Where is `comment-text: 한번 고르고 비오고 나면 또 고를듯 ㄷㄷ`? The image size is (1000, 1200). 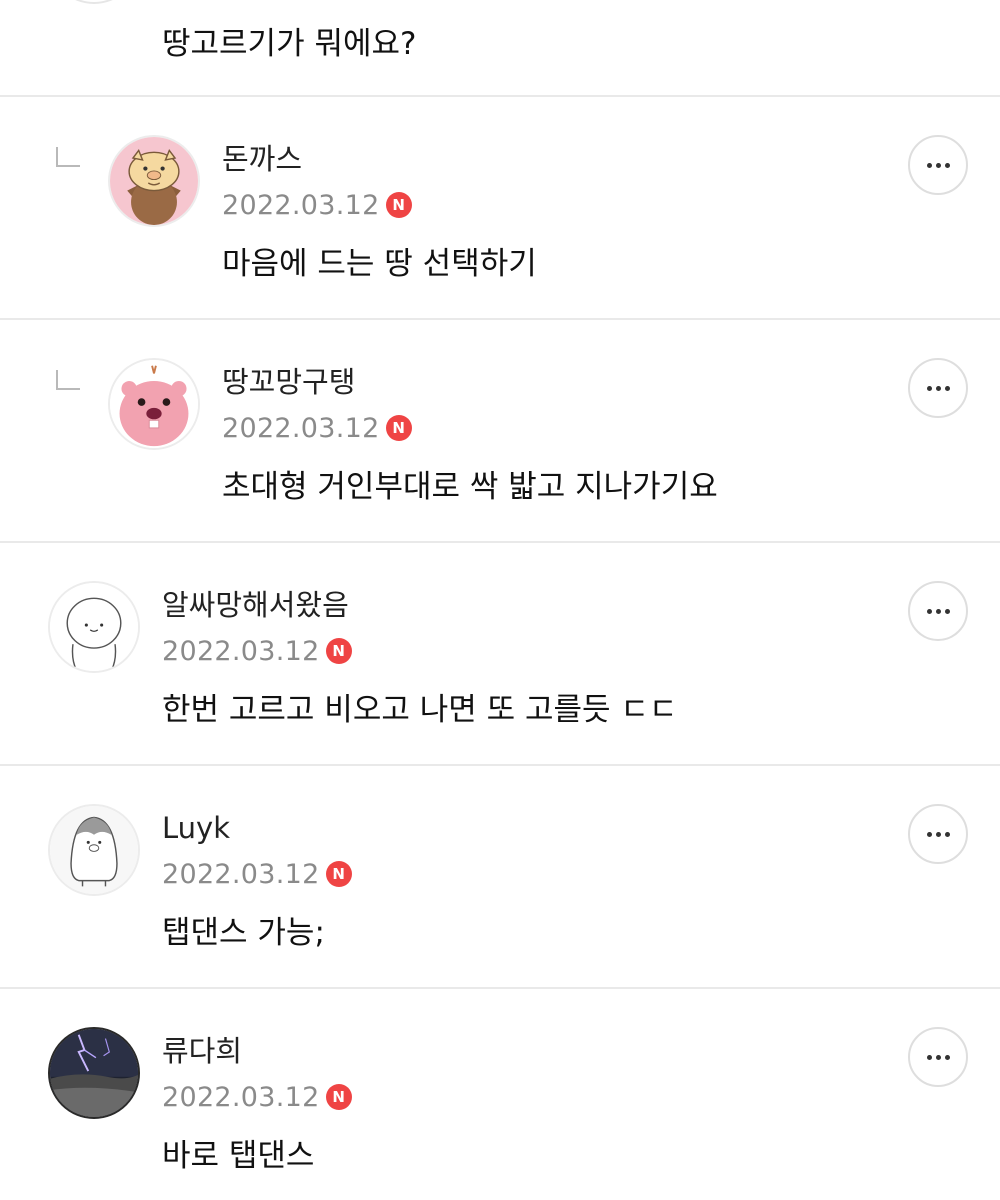 comment-text: 한번 고르고 비오고 나면 또 고를듯 ㄷㄷ is located at coordinates (420, 710).